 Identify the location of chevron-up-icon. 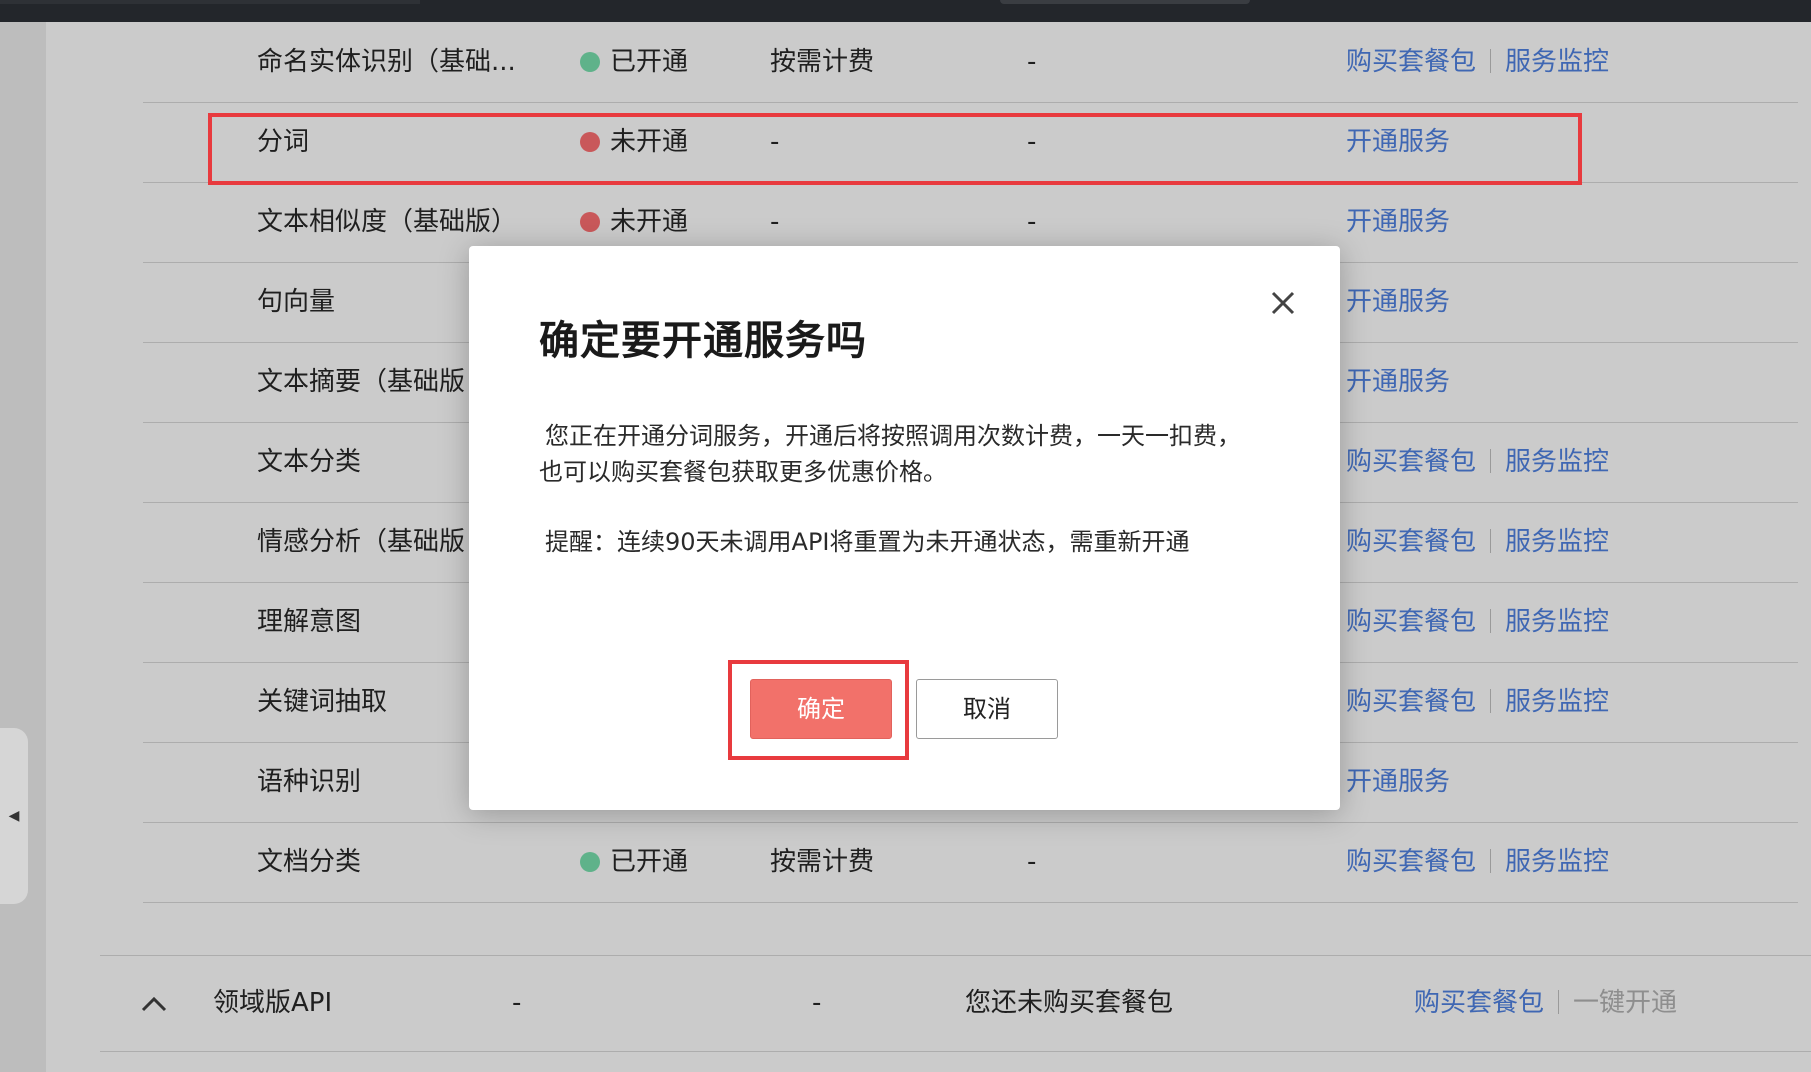
(160, 1003).